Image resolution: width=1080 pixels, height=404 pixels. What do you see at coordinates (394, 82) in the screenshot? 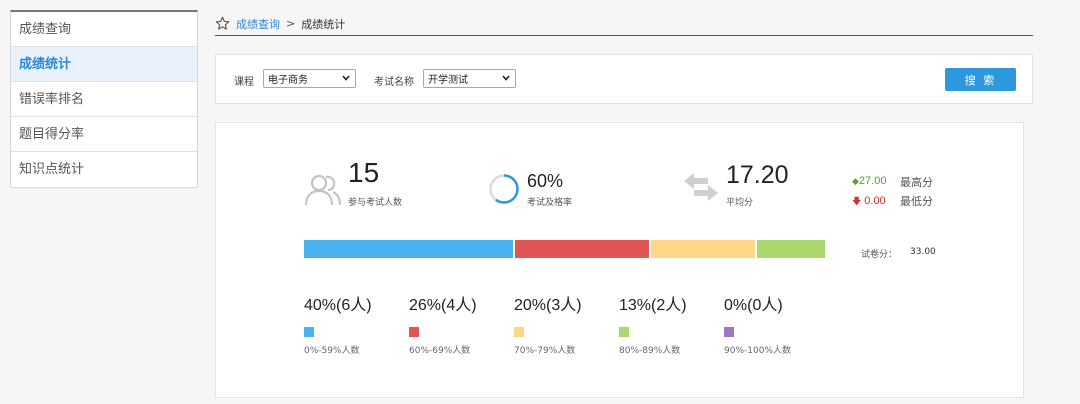
I see `exam-name-label: 考试名称` at bounding box center [394, 82].